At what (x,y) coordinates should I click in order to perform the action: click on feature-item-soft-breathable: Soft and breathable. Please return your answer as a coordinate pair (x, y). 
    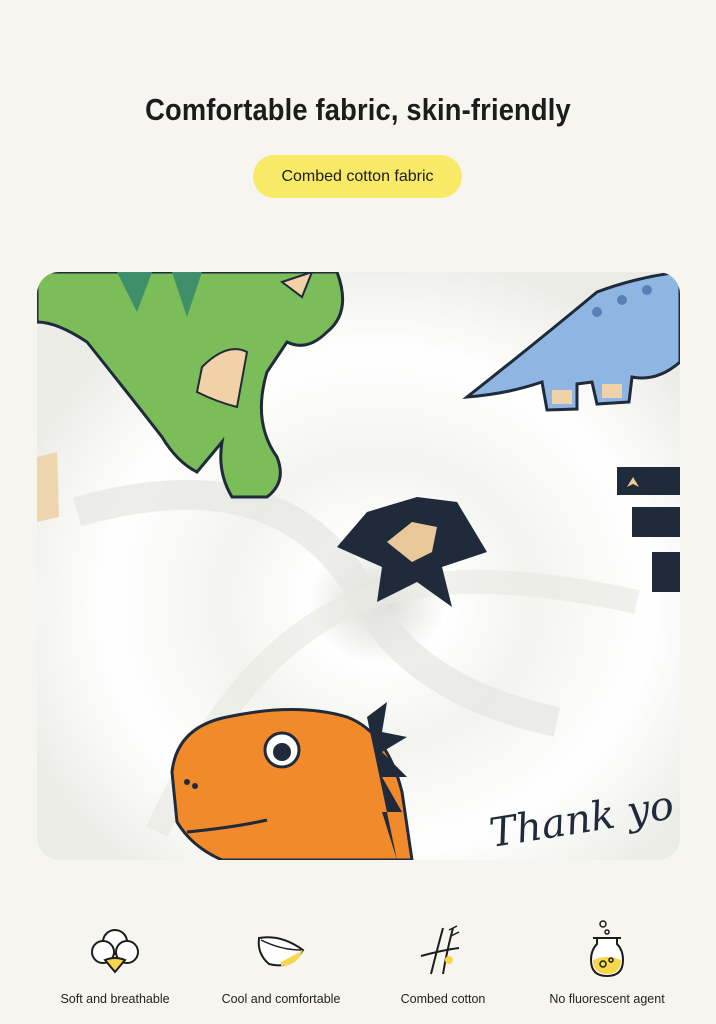
    Looking at the image, I should click on (115, 963).